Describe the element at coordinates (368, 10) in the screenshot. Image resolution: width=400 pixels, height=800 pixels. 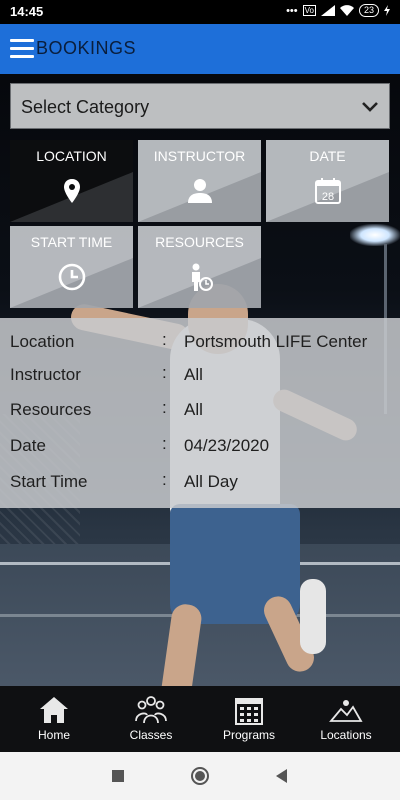
I see `battery-icon: 23` at that location.